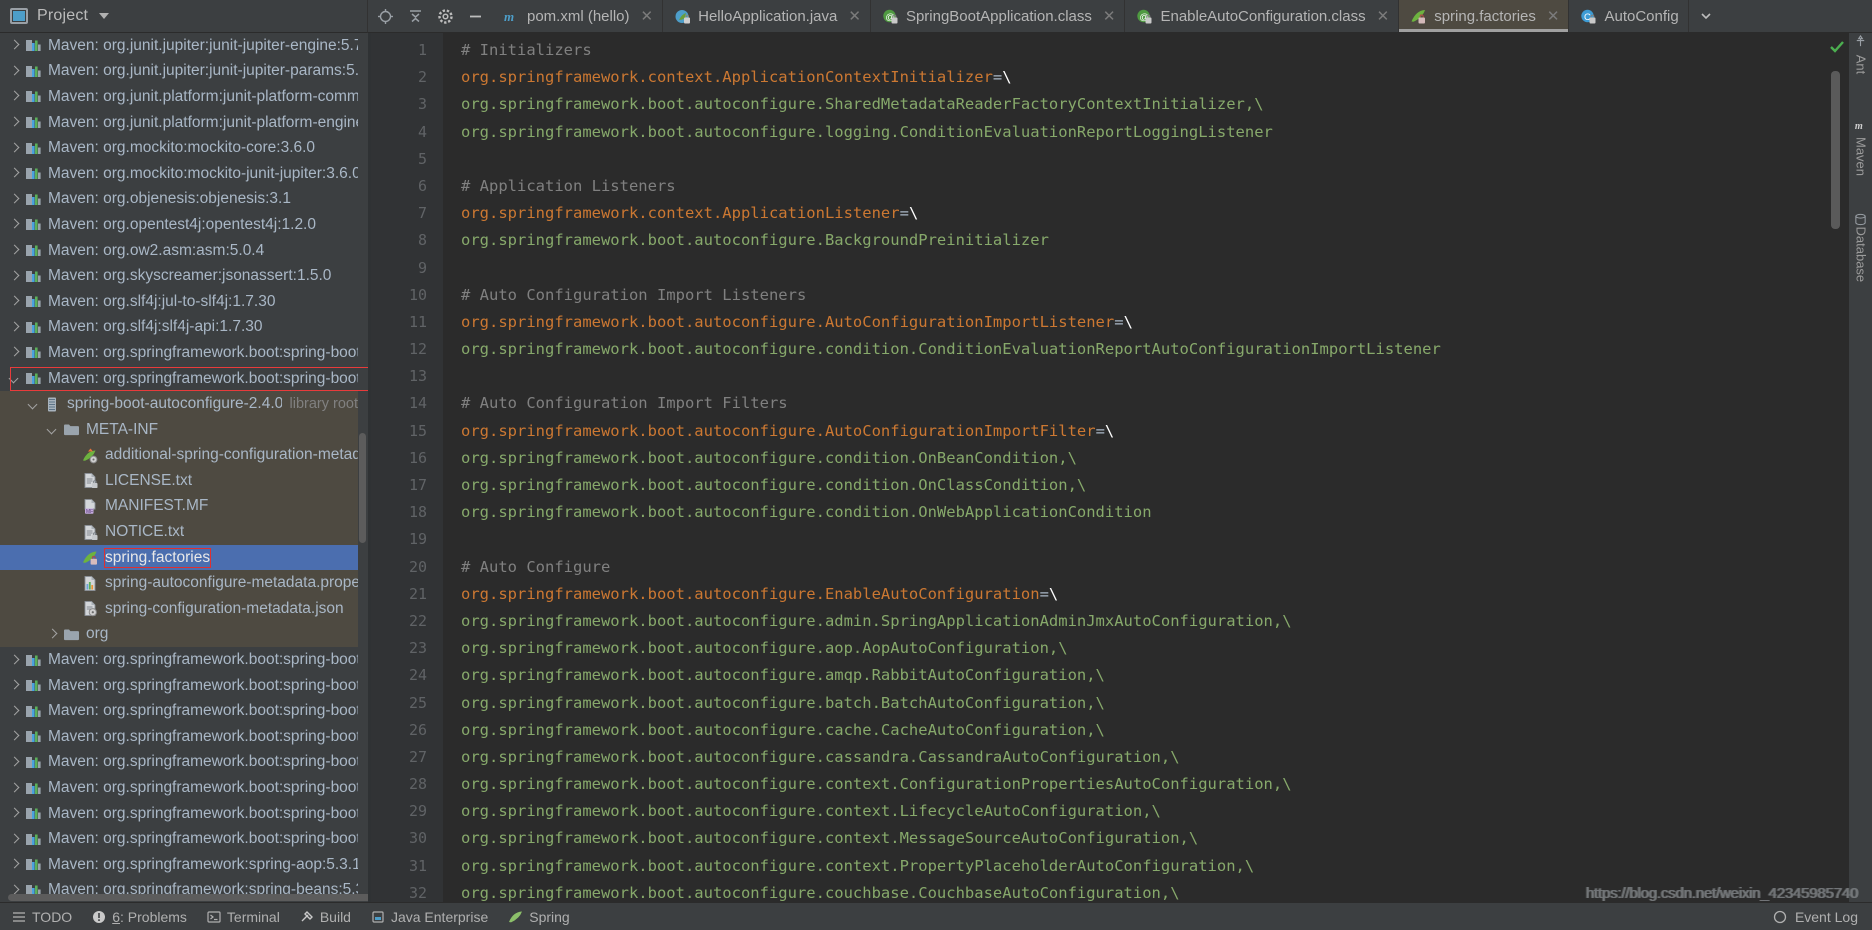 The width and height of the screenshot is (1872, 930). Describe the element at coordinates (1861, 157) in the screenshot. I see `toolwindow-maven-label: Maven` at that location.